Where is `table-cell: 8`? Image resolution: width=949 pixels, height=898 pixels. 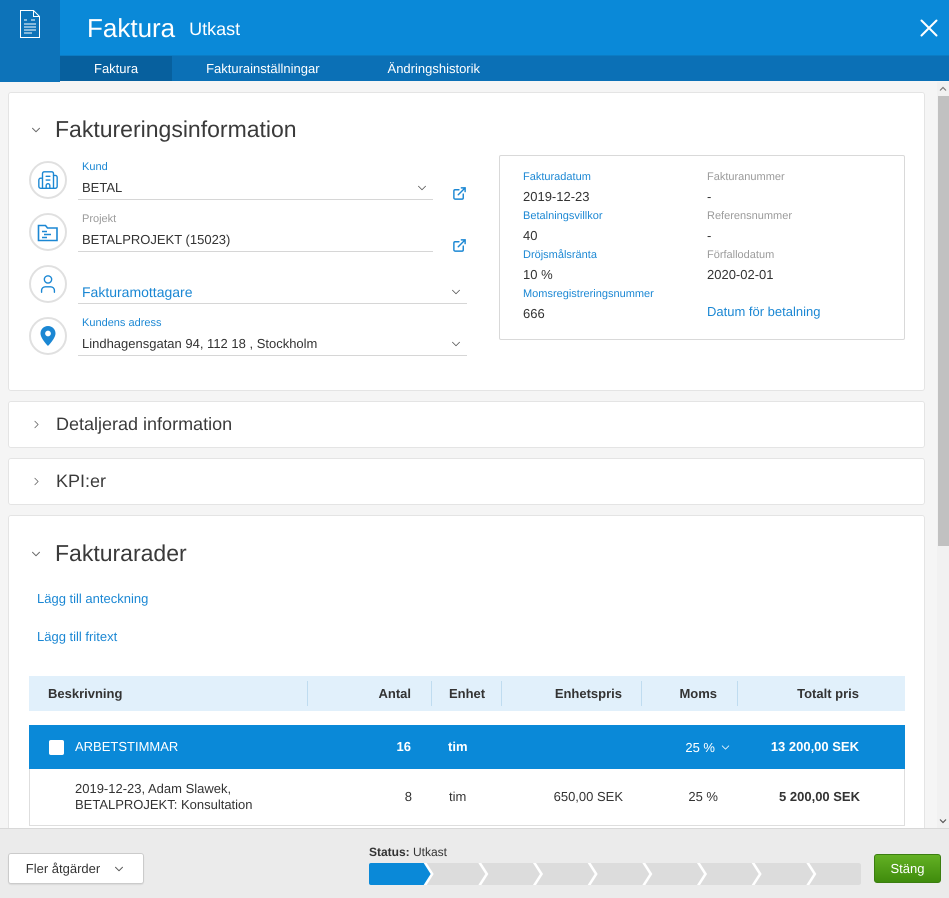 table-cell: 8 is located at coordinates (408, 797).